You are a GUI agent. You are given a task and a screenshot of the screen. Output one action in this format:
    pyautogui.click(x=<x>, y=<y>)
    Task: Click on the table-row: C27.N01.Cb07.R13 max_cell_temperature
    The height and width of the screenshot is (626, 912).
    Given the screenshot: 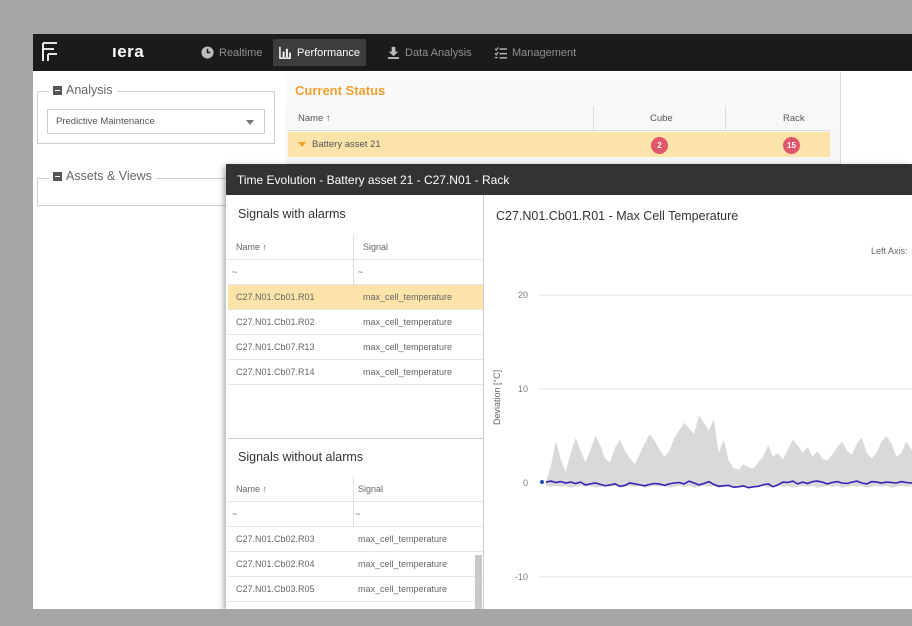 What is the action you would take?
    pyautogui.click(x=355, y=347)
    